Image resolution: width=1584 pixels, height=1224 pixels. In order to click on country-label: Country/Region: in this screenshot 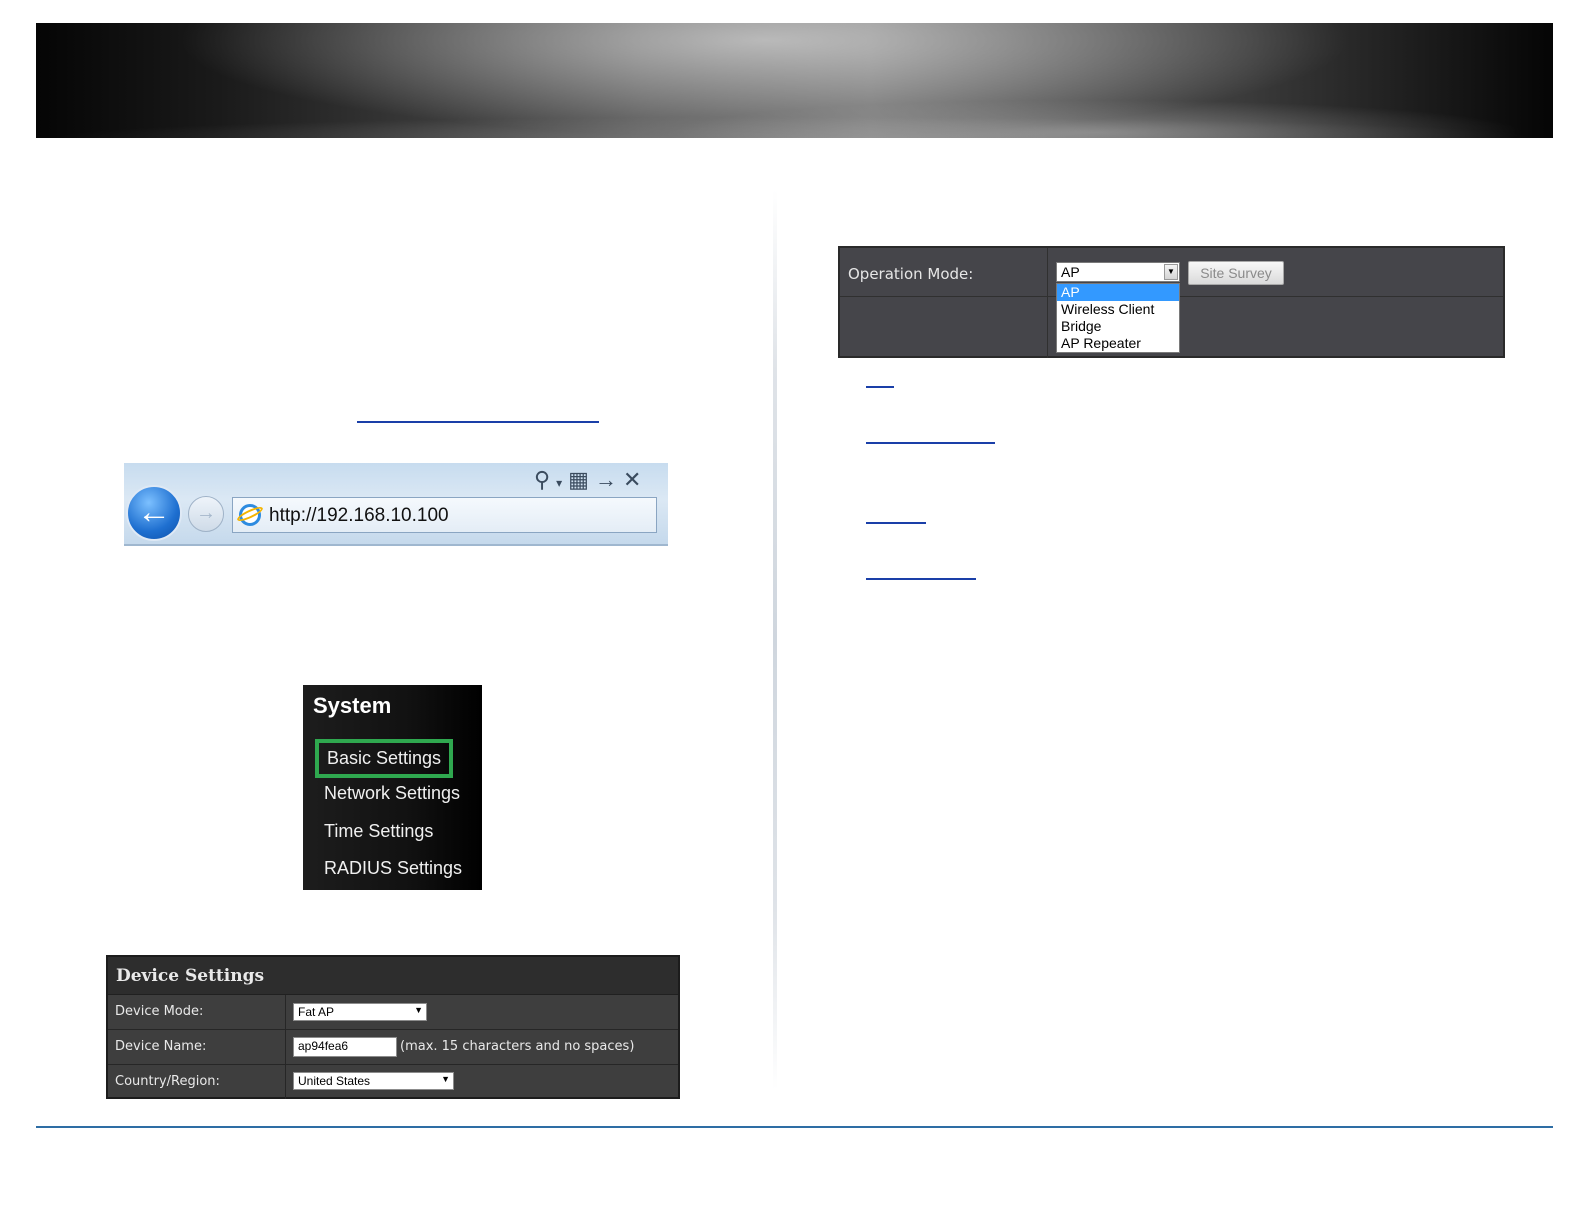, I will do `click(167, 1081)`.